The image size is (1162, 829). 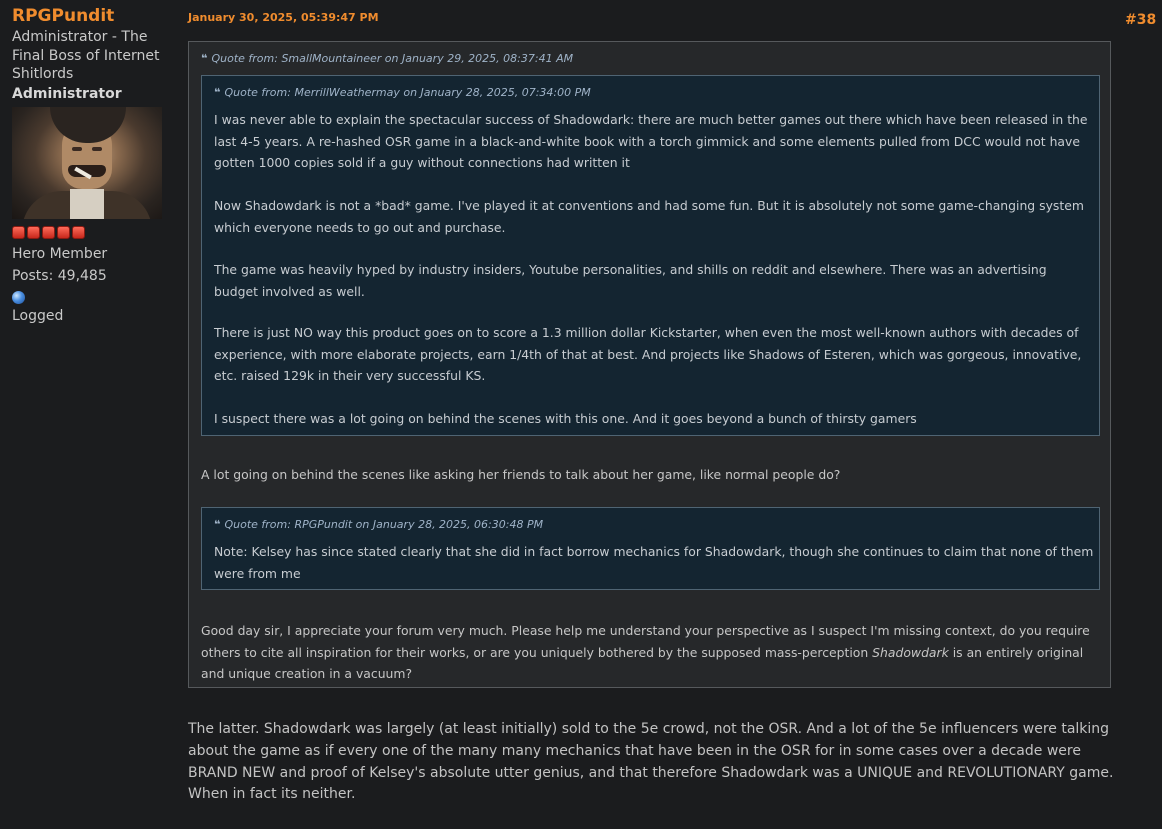 What do you see at coordinates (87, 203) in the screenshot?
I see `avatar-shirt` at bounding box center [87, 203].